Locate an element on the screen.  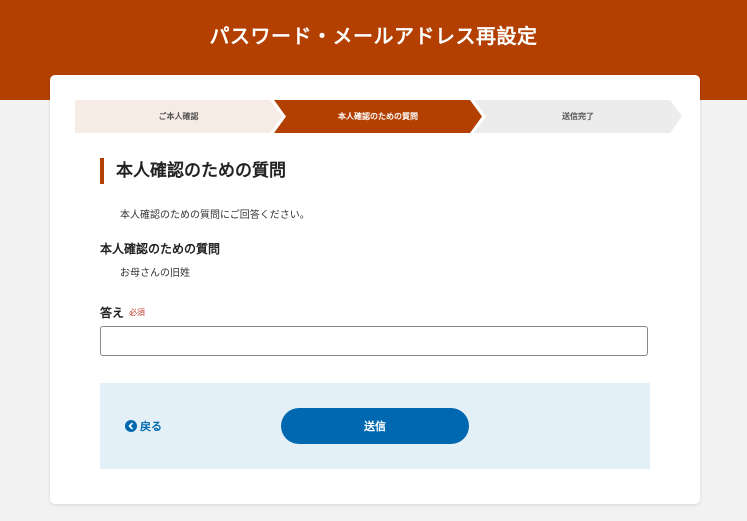
step-security-question: 本人確認のための質問 is located at coordinates (378, 116).